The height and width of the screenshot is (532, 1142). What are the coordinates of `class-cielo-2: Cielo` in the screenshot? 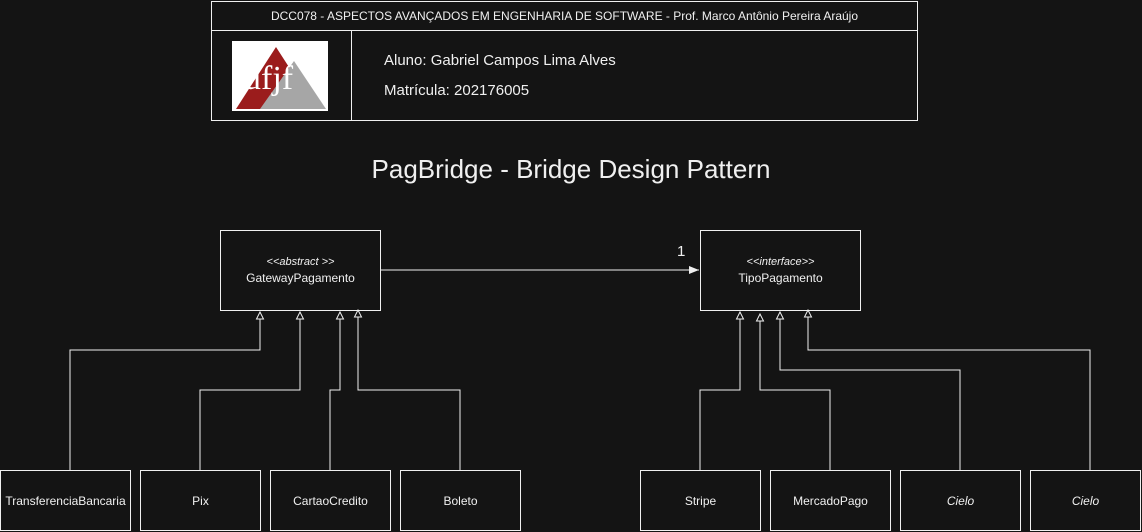 It's located at (1085, 500).